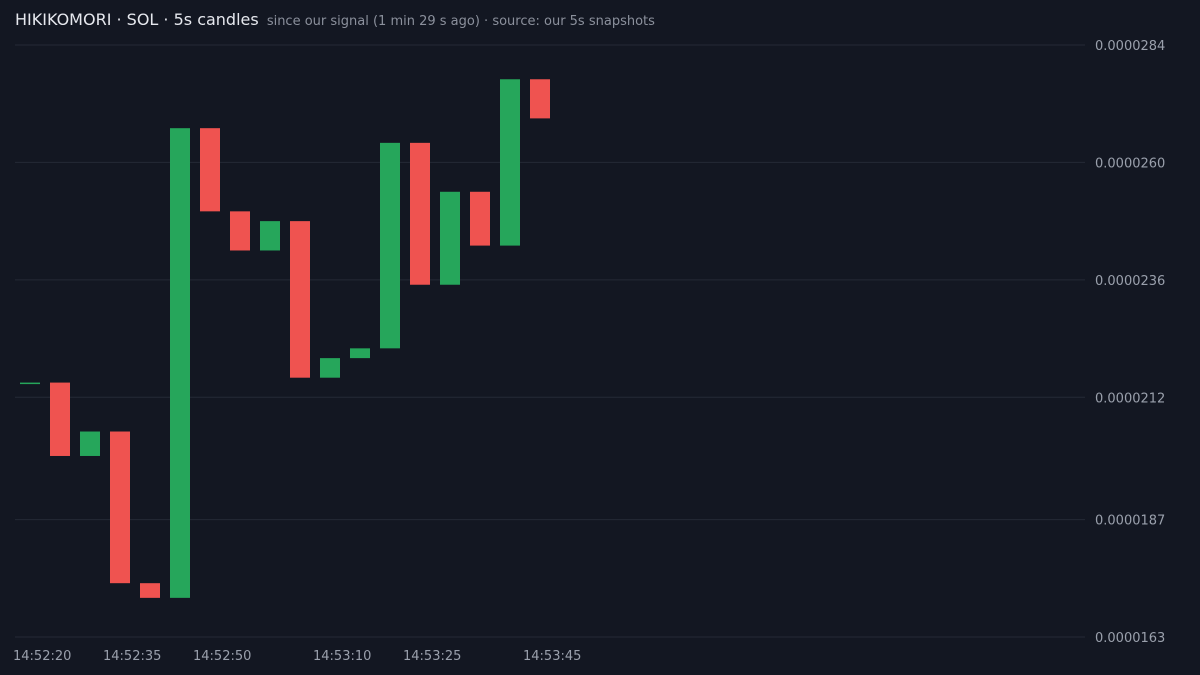 The image size is (1200, 675). I want to click on x-tick-label: 14:53:10, so click(342, 656).